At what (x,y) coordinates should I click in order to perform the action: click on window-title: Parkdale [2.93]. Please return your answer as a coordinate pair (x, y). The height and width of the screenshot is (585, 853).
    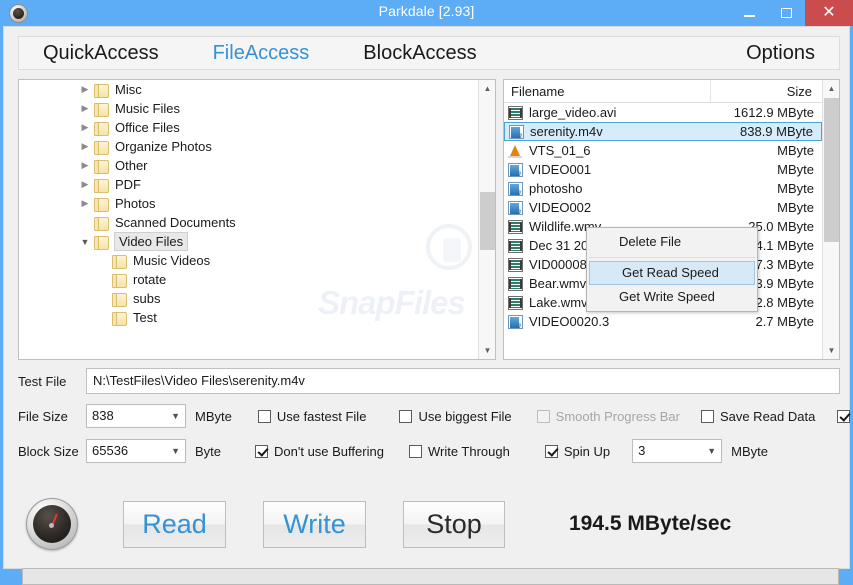
    Looking at the image, I should click on (426, 11).